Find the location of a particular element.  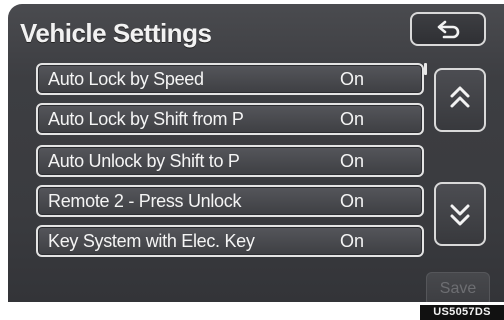

page-title: Vehicle Settings is located at coordinates (116, 33).